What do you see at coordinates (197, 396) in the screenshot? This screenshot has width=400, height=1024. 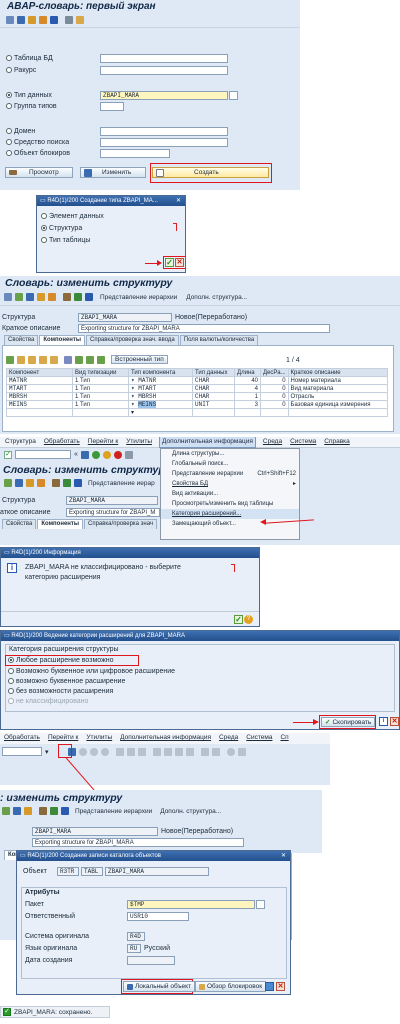 I see `table-row: MBRSH 1 Тип ▾ MBRSH CHAR 1 0 Отрасль` at bounding box center [197, 396].